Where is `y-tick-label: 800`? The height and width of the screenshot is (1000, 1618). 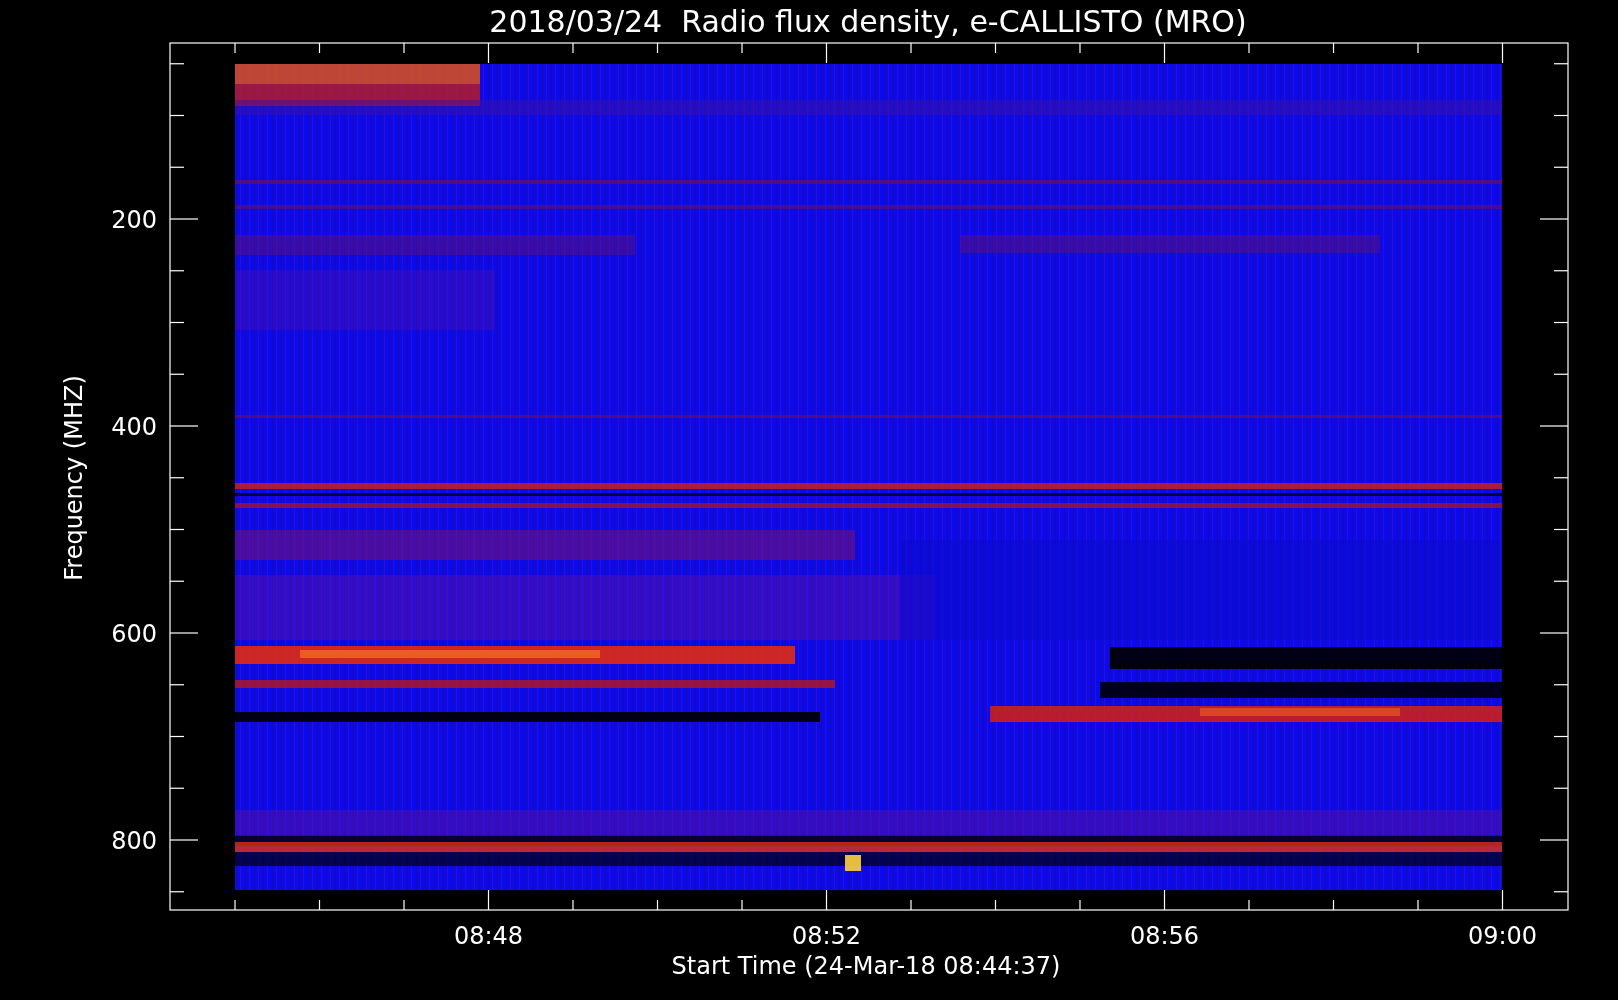 y-tick-label: 800 is located at coordinates (134, 841).